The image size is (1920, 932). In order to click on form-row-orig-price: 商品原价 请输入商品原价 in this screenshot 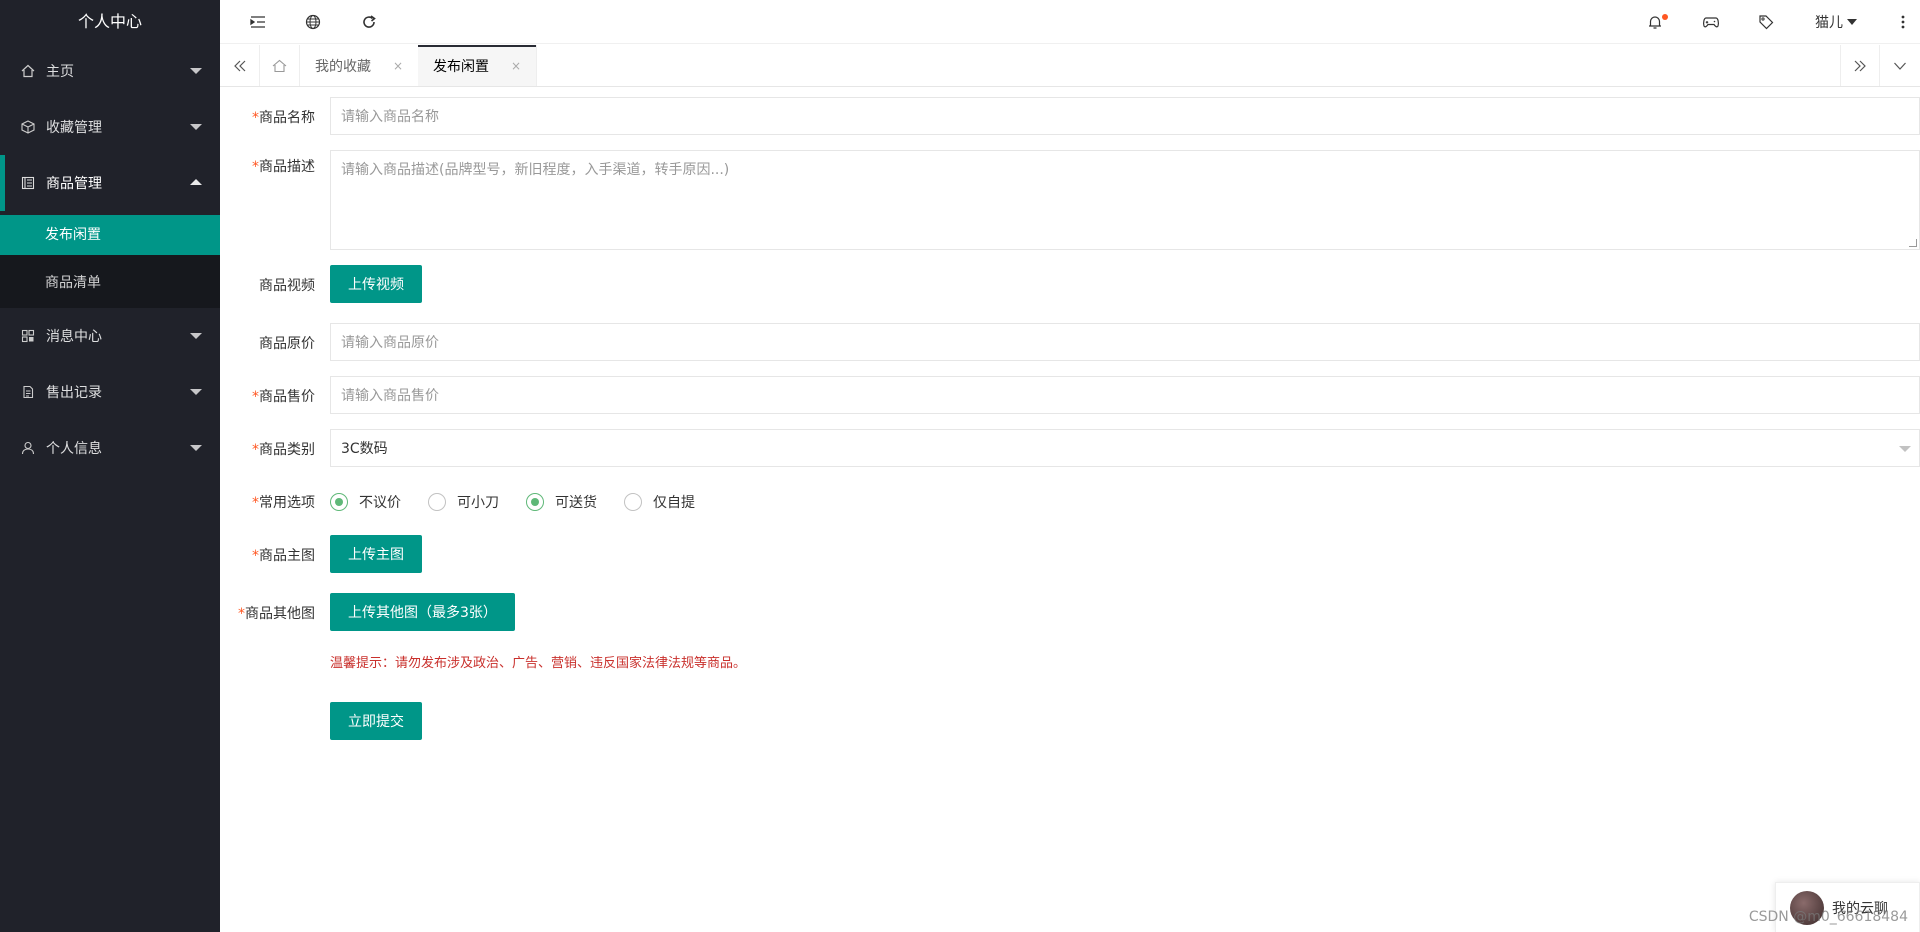, I will do `click(1070, 342)`.